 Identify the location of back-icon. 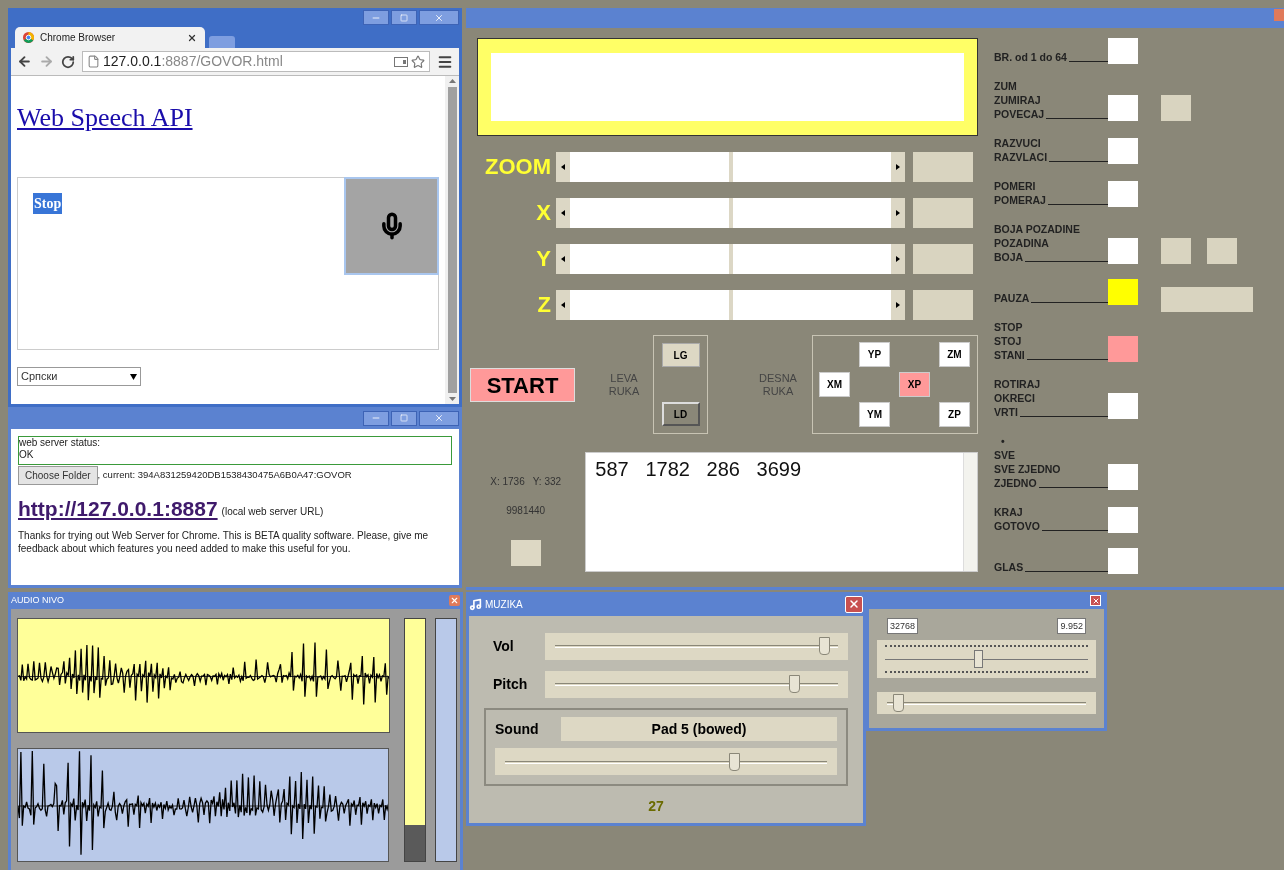
(24, 61).